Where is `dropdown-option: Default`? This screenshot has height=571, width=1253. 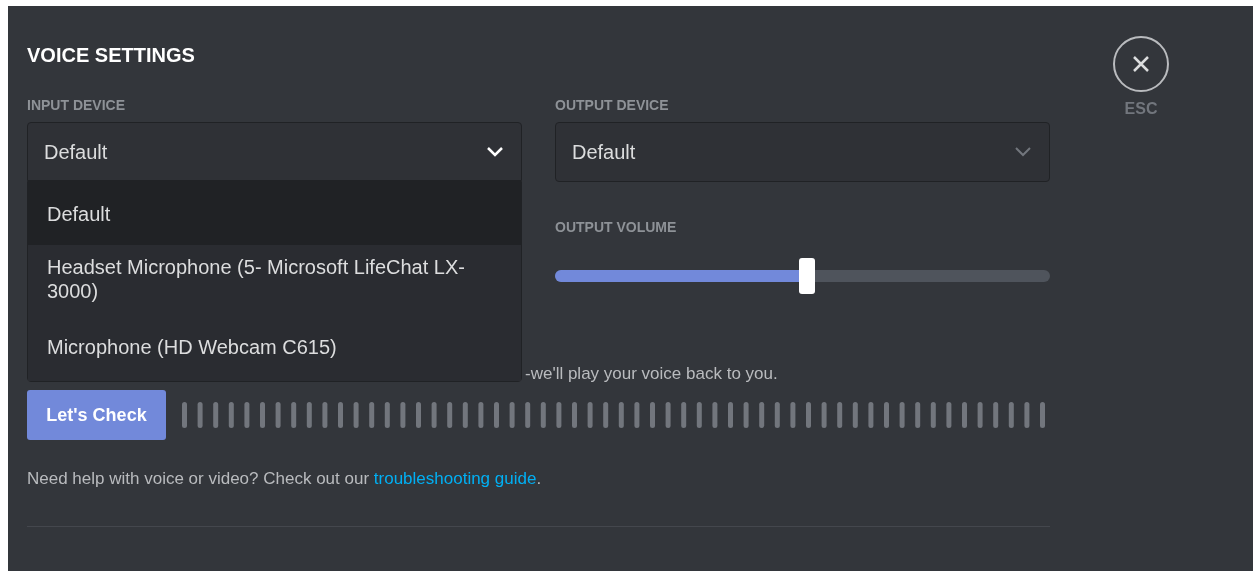
dropdown-option: Default is located at coordinates (274, 213).